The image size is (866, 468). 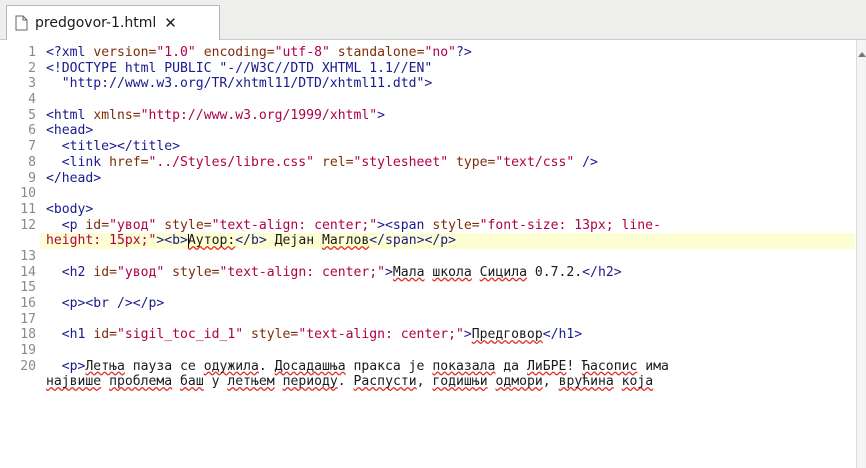 I want to click on code-token: />, so click(x=586, y=162).